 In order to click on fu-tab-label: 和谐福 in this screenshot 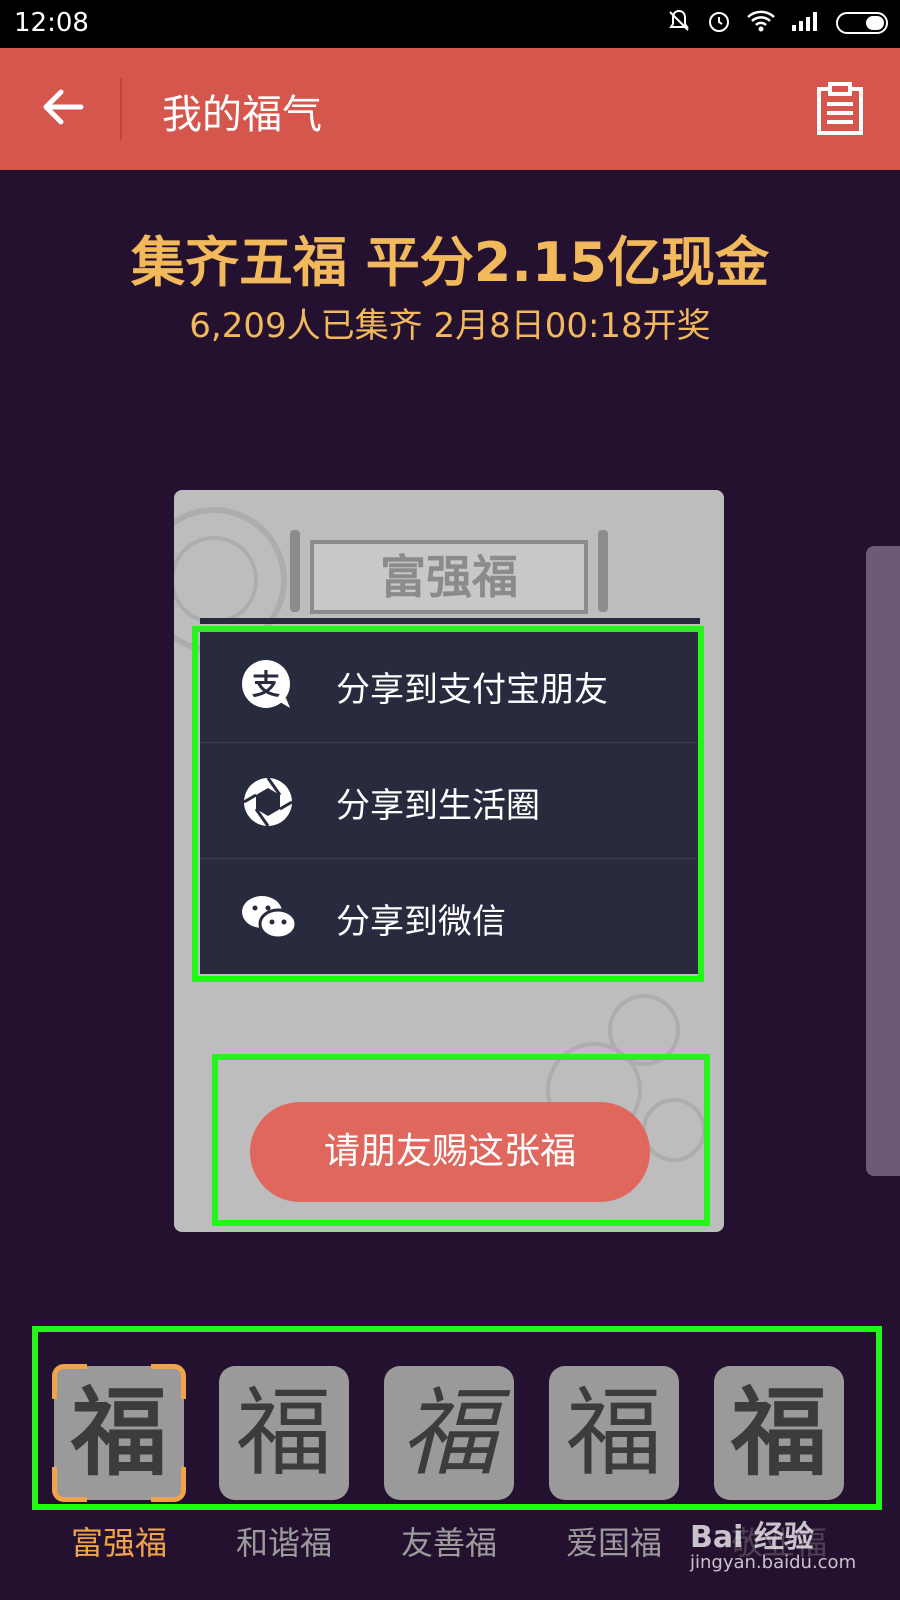, I will do `click(283, 1543)`.